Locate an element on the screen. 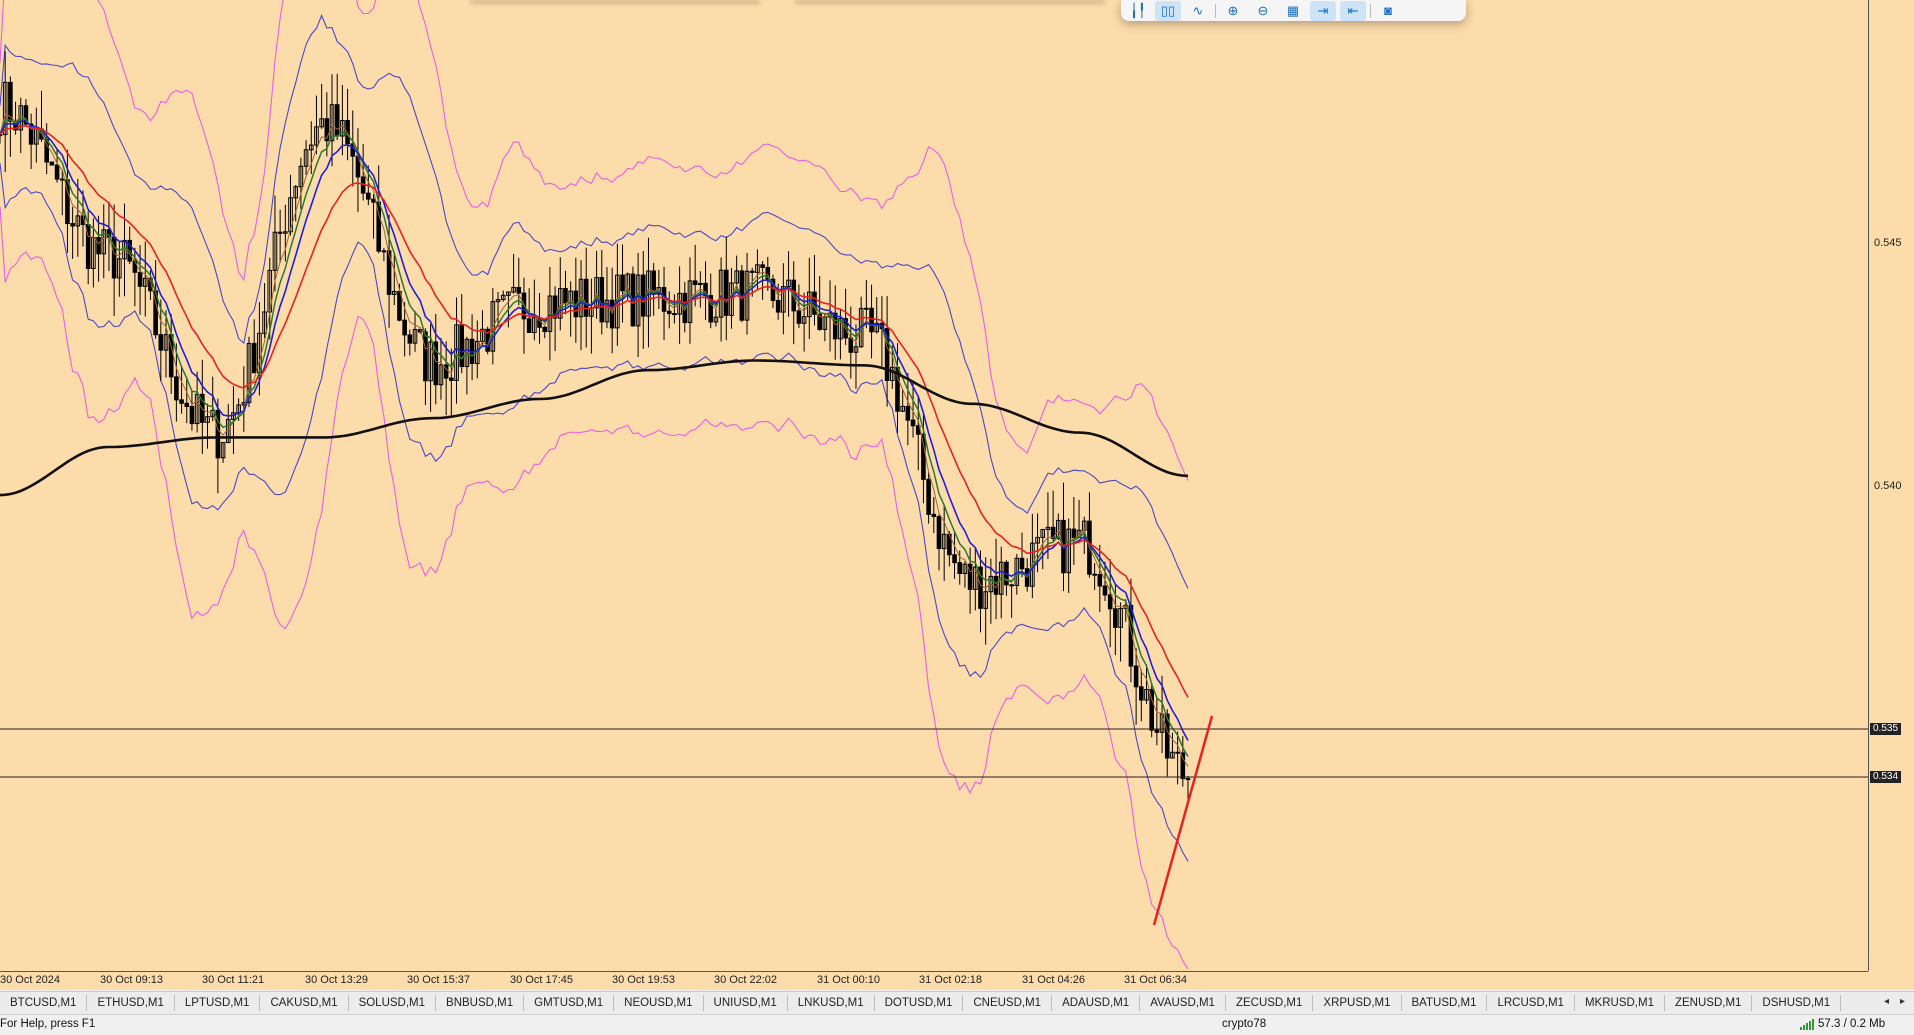 Image resolution: width=1914 pixels, height=1035 pixels. status-traffic: 57.3 / 0.2 Mb is located at coordinates (1852, 1024).